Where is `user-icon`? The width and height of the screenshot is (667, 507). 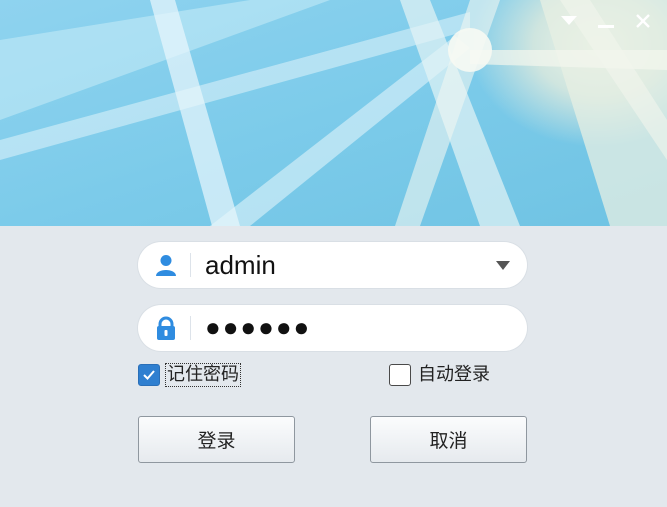
user-icon is located at coordinates (166, 265).